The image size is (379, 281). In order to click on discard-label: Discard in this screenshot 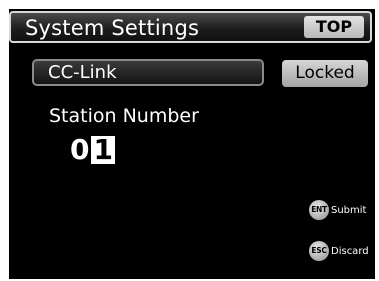, I will do `click(350, 251)`.